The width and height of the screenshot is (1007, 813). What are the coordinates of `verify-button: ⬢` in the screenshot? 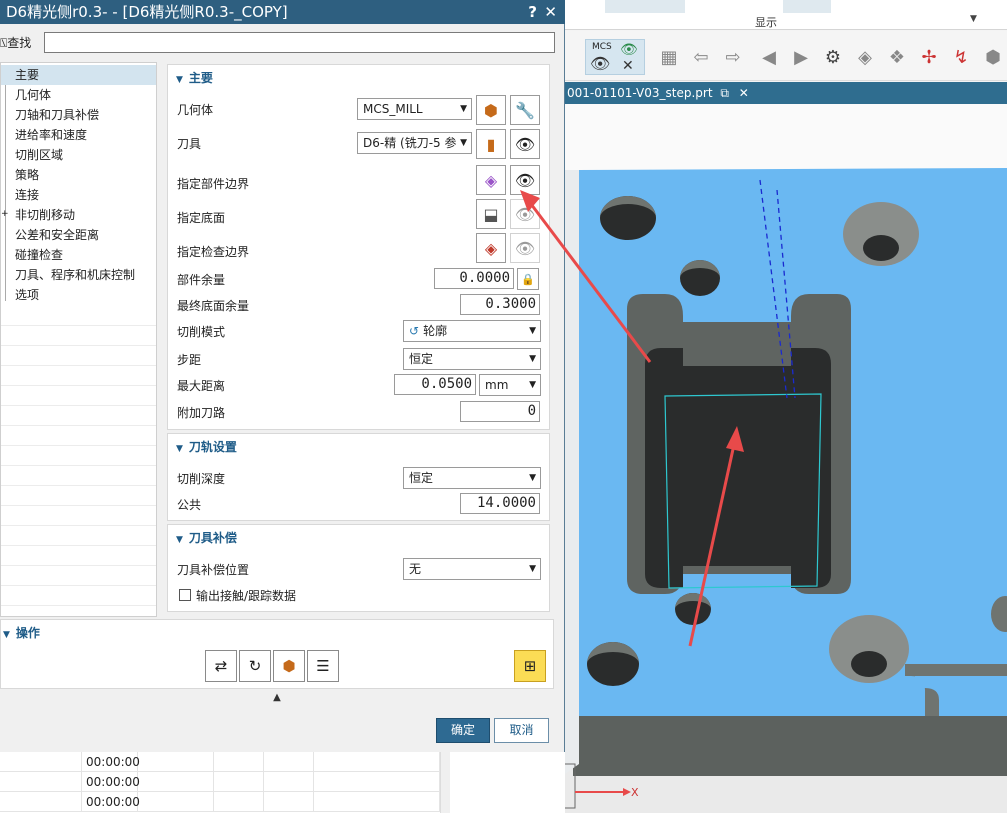 It's located at (289, 666).